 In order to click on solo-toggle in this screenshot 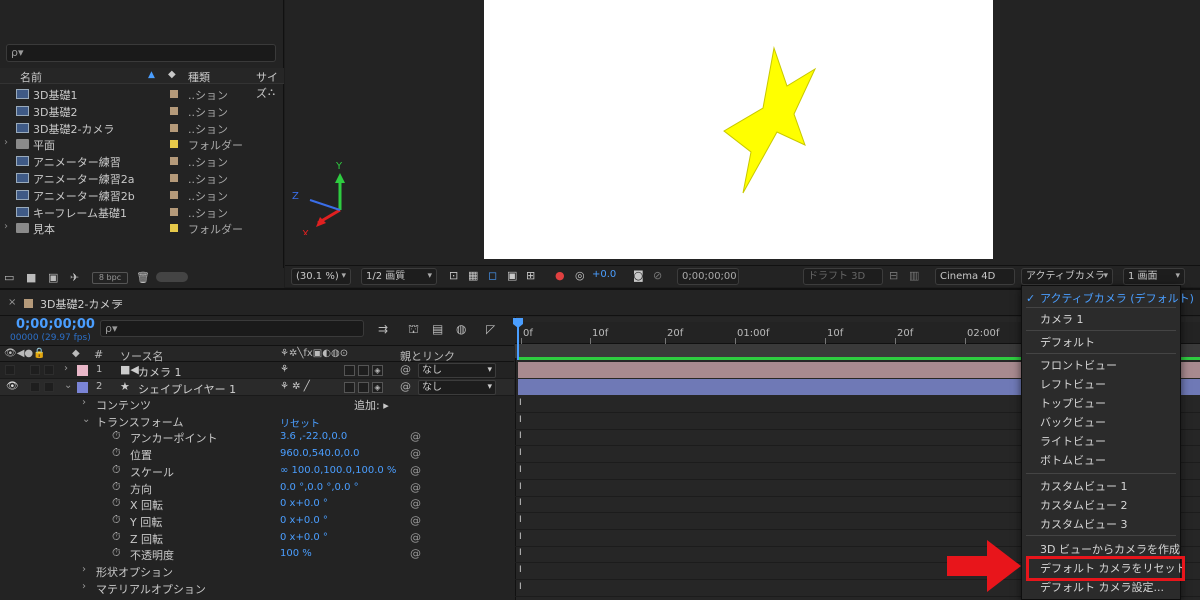, I will do `click(35, 370)`.